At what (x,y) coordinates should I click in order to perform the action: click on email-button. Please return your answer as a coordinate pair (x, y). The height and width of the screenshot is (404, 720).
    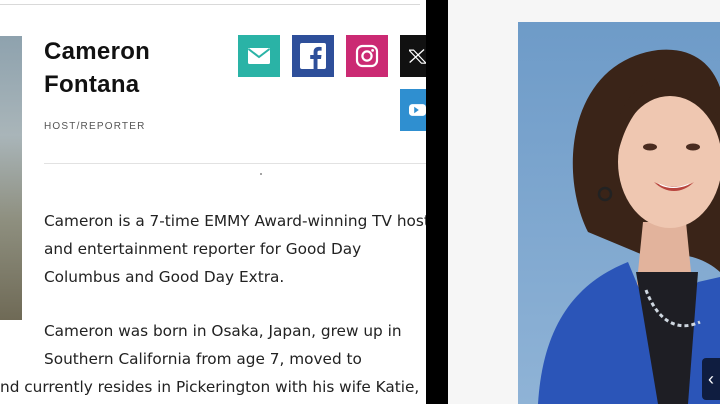
    Looking at the image, I should click on (259, 56).